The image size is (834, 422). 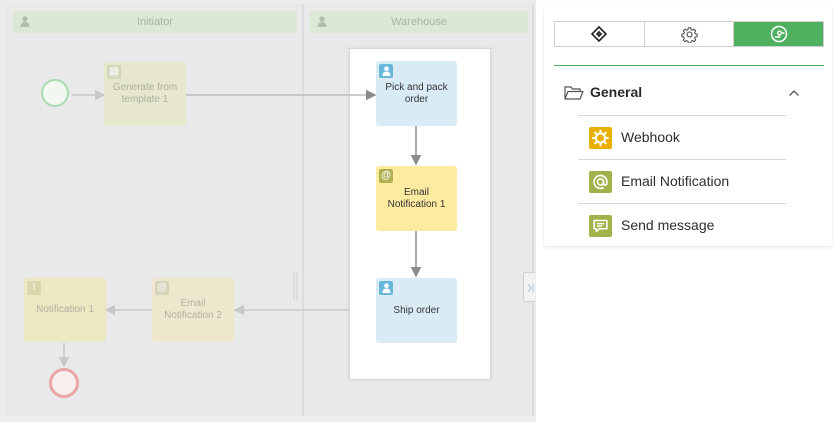 What do you see at coordinates (600, 138) in the screenshot?
I see `webhook-icon` at bounding box center [600, 138].